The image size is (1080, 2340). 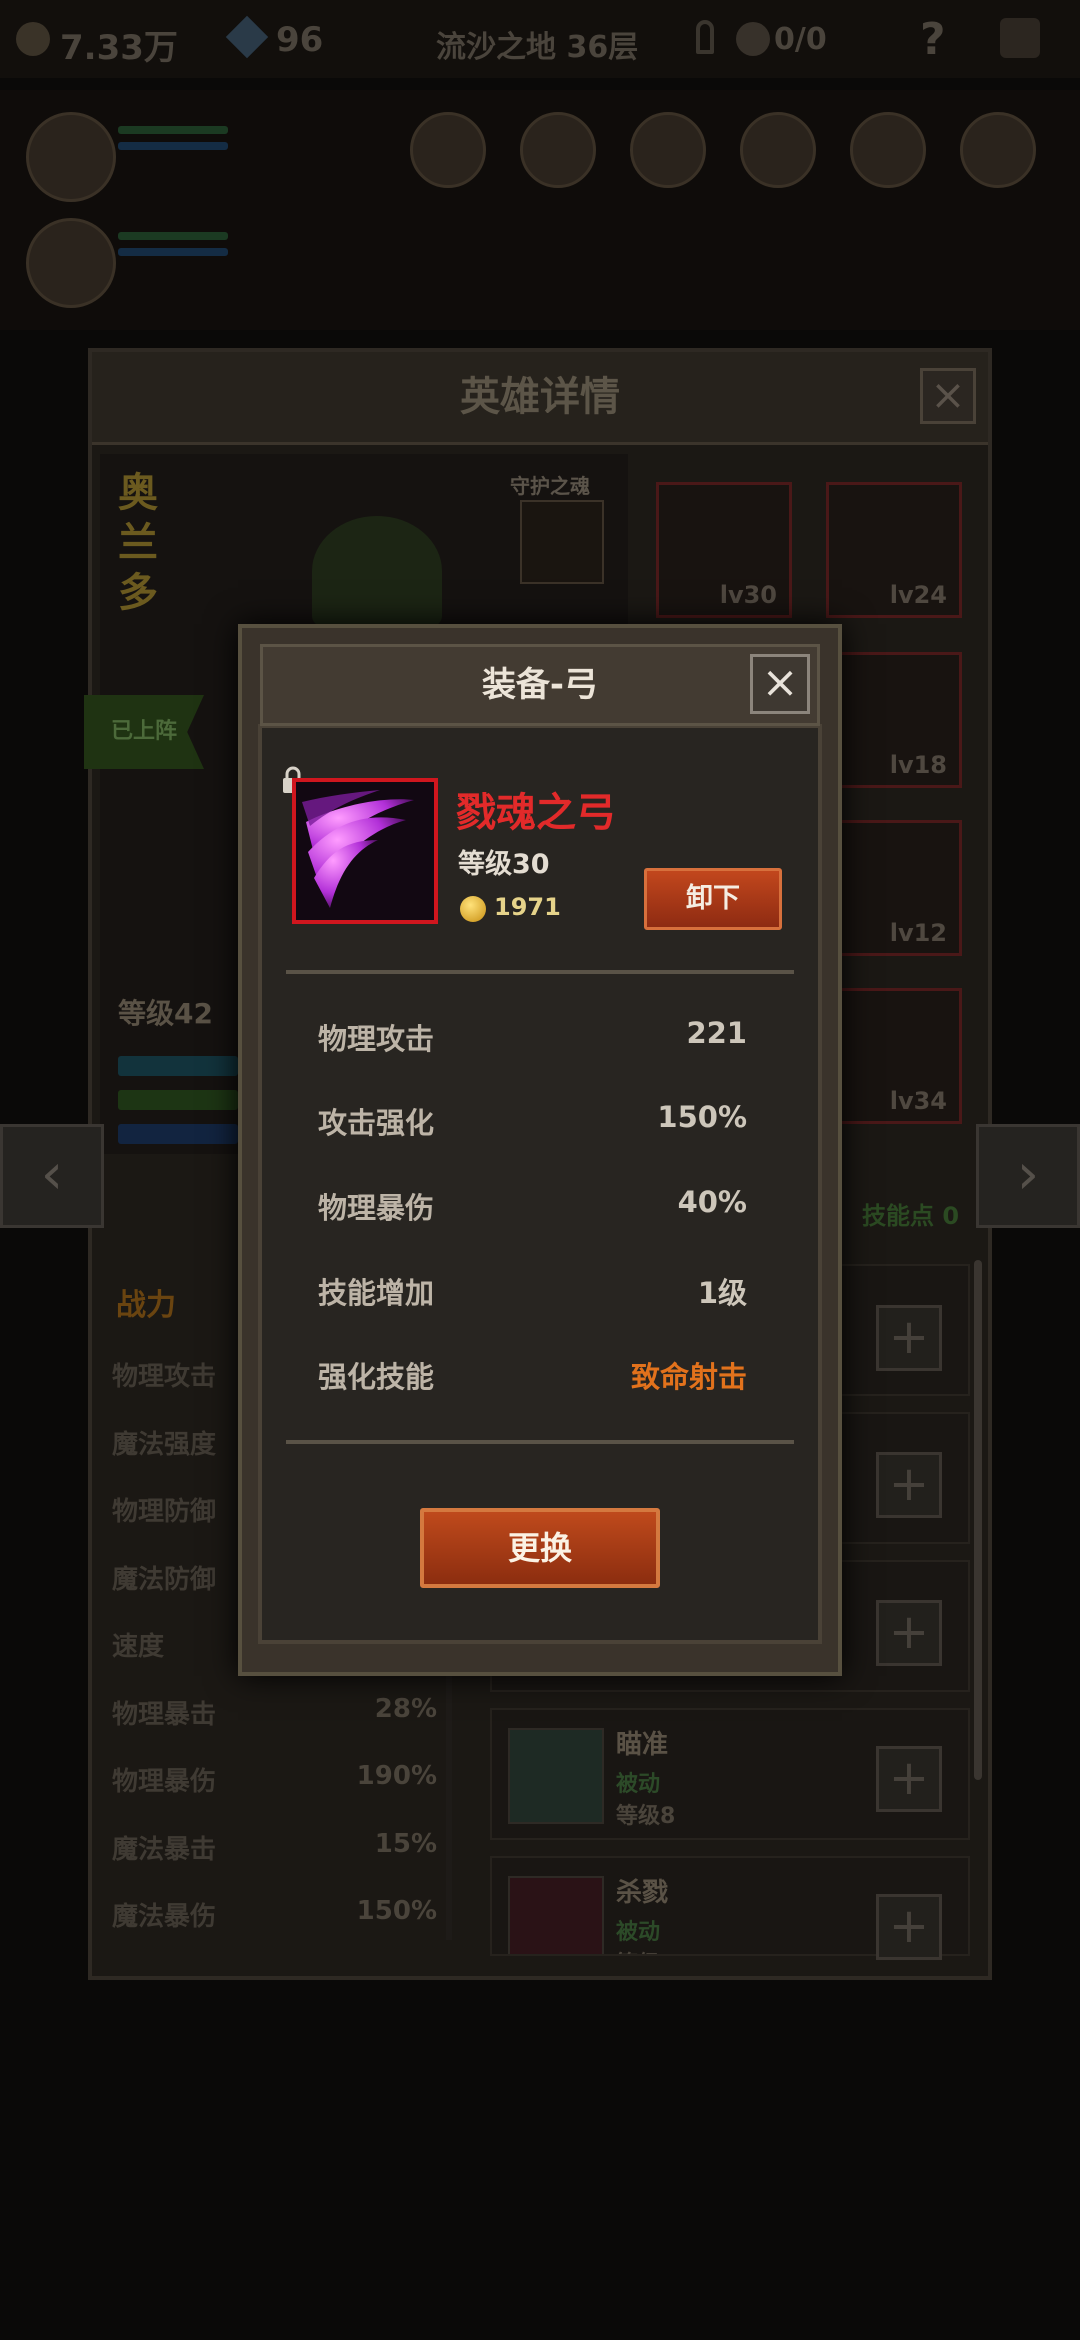 What do you see at coordinates (396, 1776) in the screenshot?
I see `stat-value: 190%` at bounding box center [396, 1776].